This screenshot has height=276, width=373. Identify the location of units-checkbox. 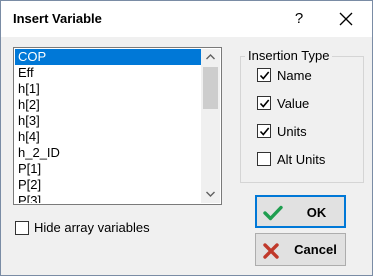
(264, 131).